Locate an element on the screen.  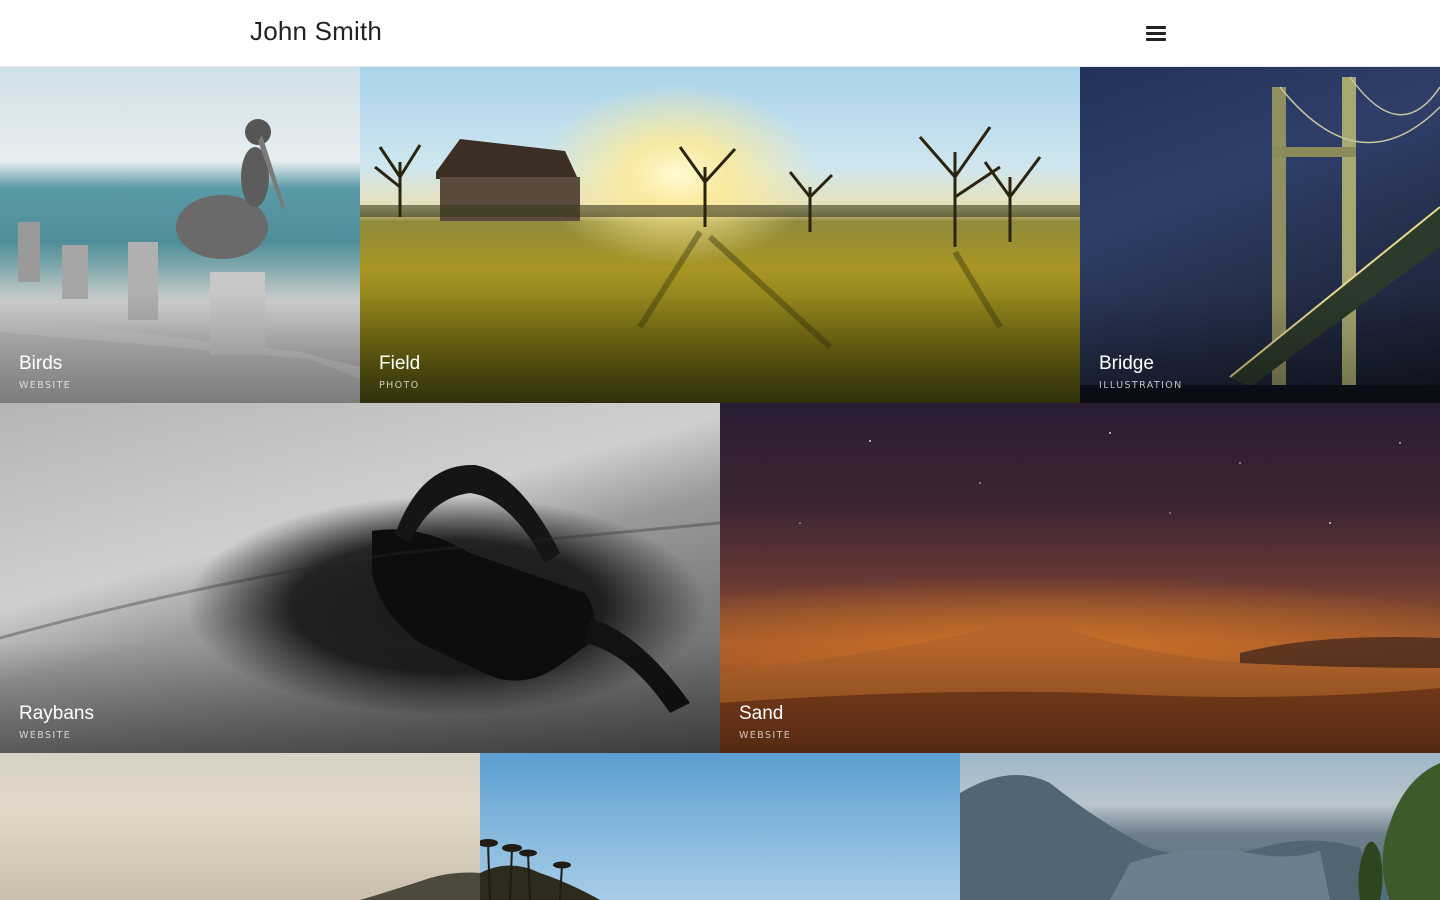
raybans-caption-shade is located at coordinates (360, 698).